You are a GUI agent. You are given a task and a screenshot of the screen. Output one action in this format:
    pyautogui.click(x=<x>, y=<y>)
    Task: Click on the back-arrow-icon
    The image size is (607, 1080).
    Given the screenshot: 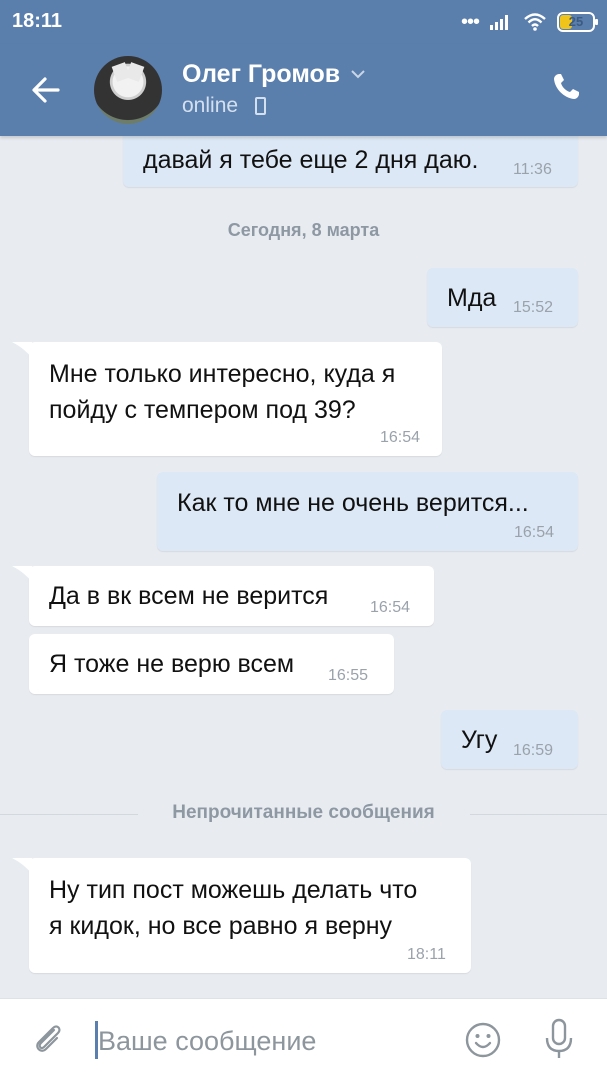 What is the action you would take?
    pyautogui.click(x=46, y=90)
    